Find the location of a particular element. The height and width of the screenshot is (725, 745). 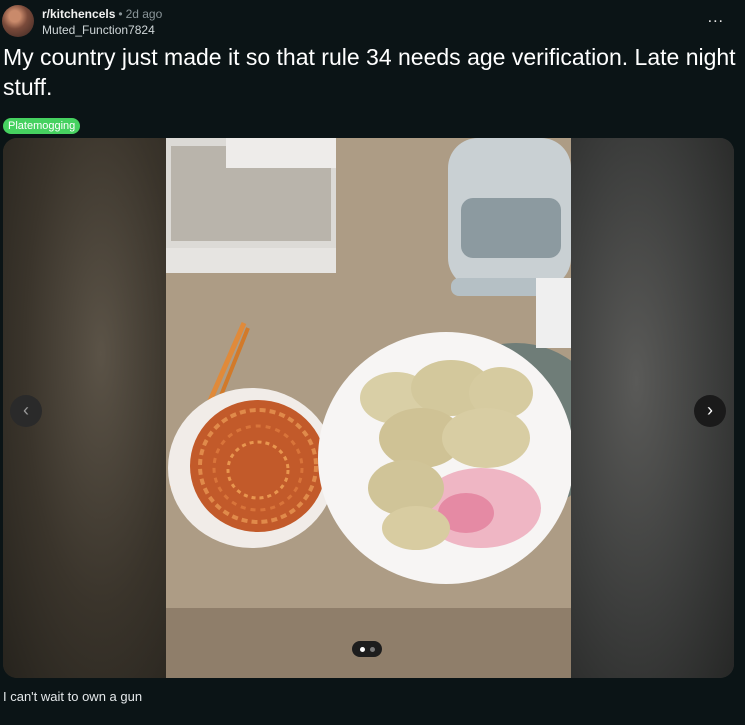

subreddit-avatar is located at coordinates (18, 21).